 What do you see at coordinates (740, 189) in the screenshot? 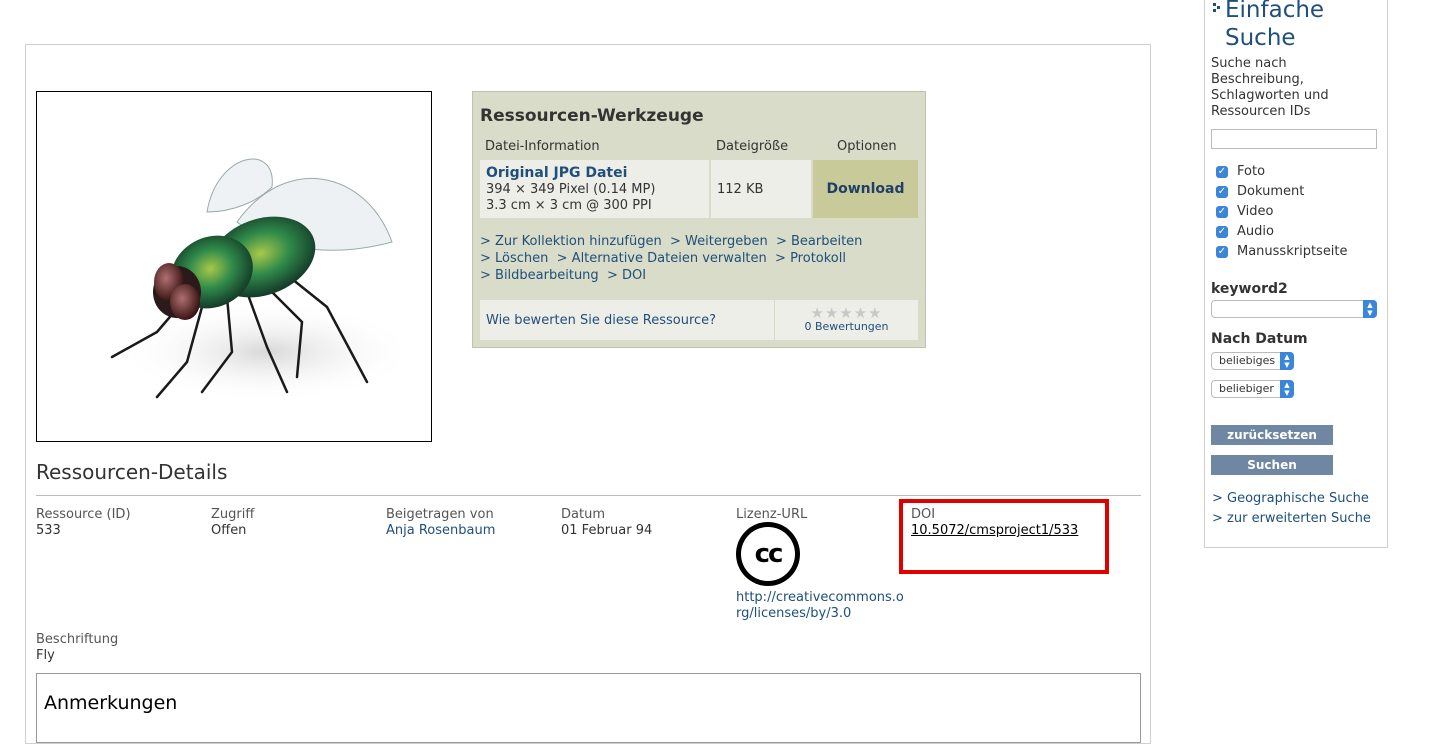
I see `file-size: 112 KB` at bounding box center [740, 189].